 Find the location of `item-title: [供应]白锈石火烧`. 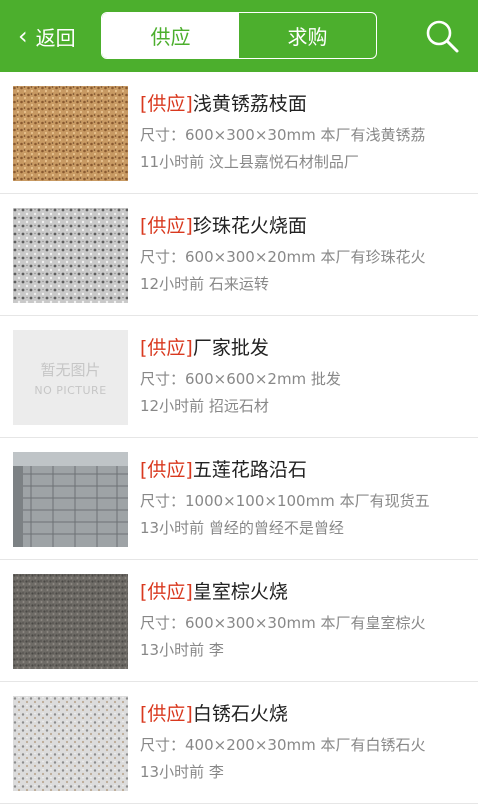

item-title: [供应]白锈石火烧 is located at coordinates (214, 712).